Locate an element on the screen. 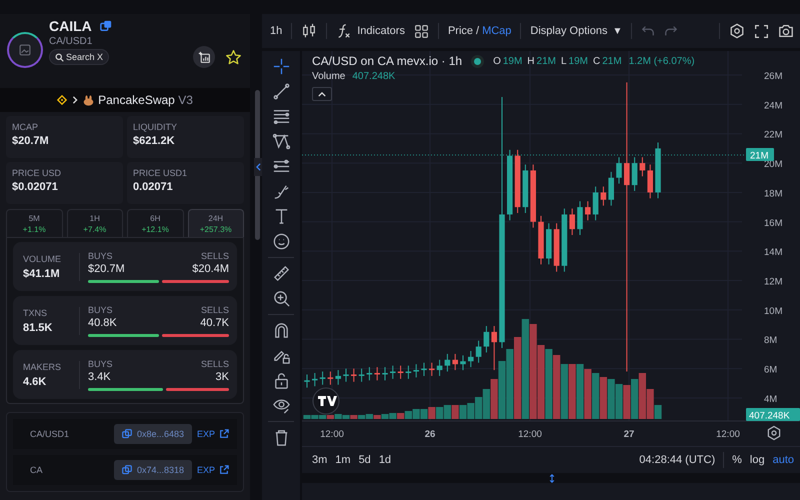 This screenshot has width=800, height=500. ohlc-key: C is located at coordinates (596, 61).